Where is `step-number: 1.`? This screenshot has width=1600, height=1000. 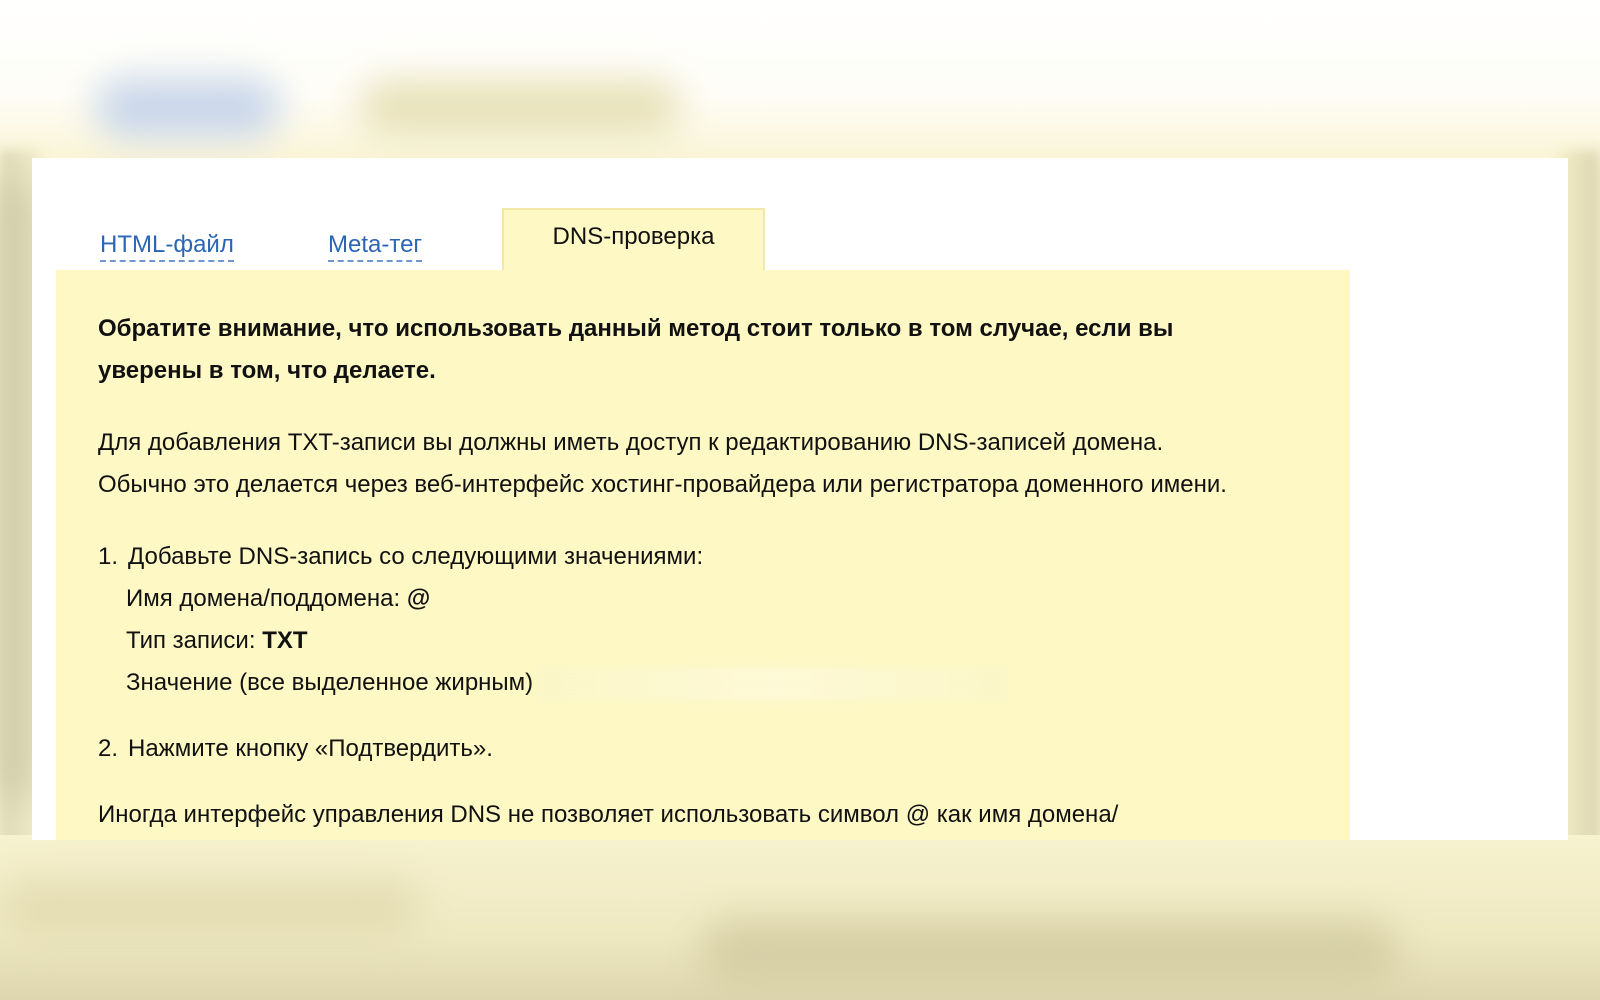 step-number: 1. is located at coordinates (108, 556).